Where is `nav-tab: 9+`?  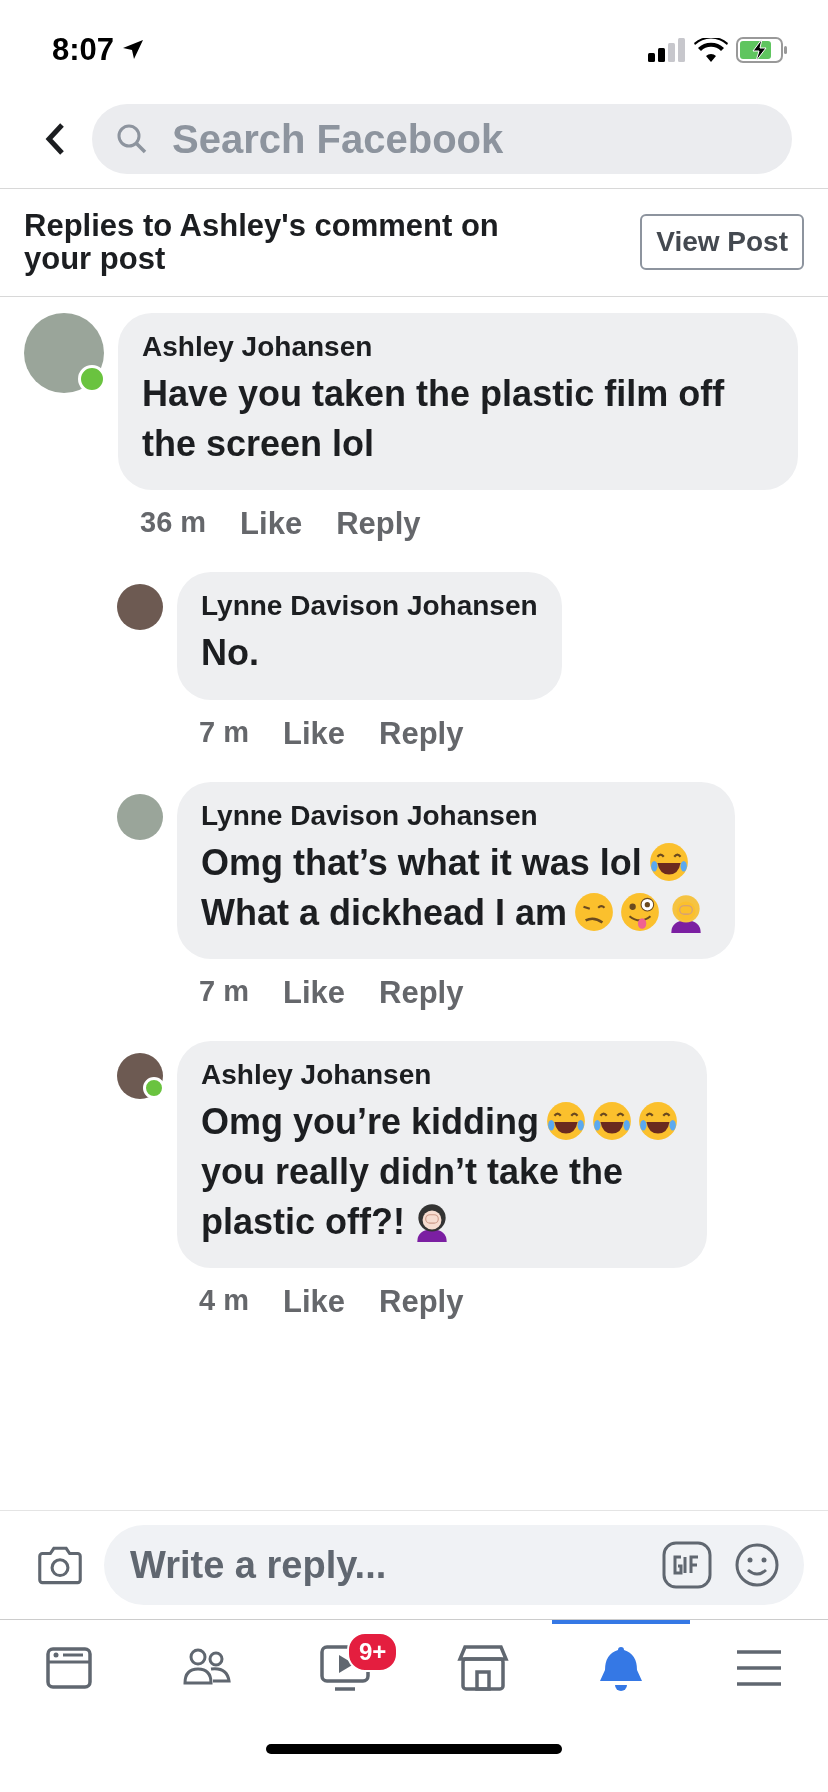
nav-tab: 9+ is located at coordinates (345, 1666).